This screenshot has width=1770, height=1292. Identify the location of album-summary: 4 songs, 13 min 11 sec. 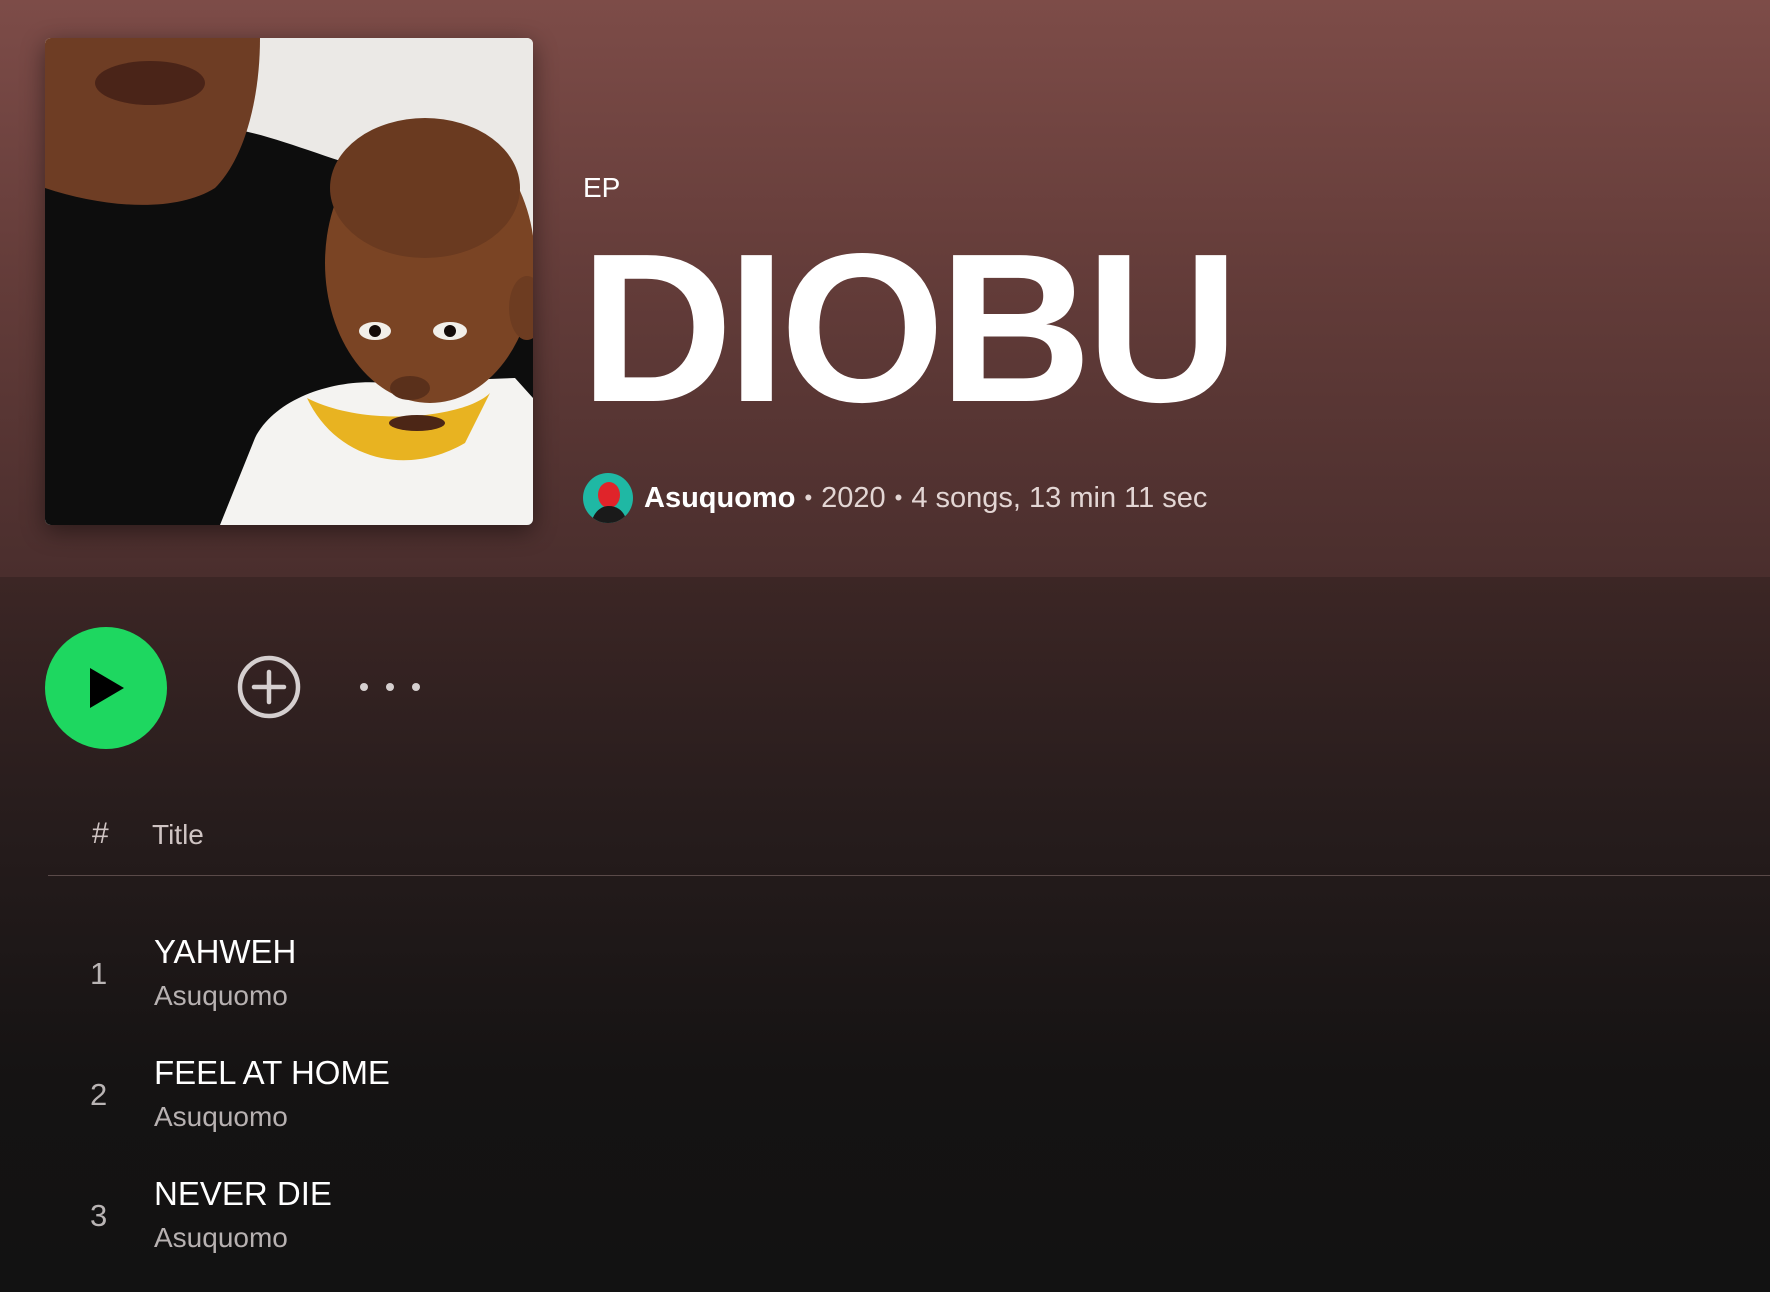
(1059, 497).